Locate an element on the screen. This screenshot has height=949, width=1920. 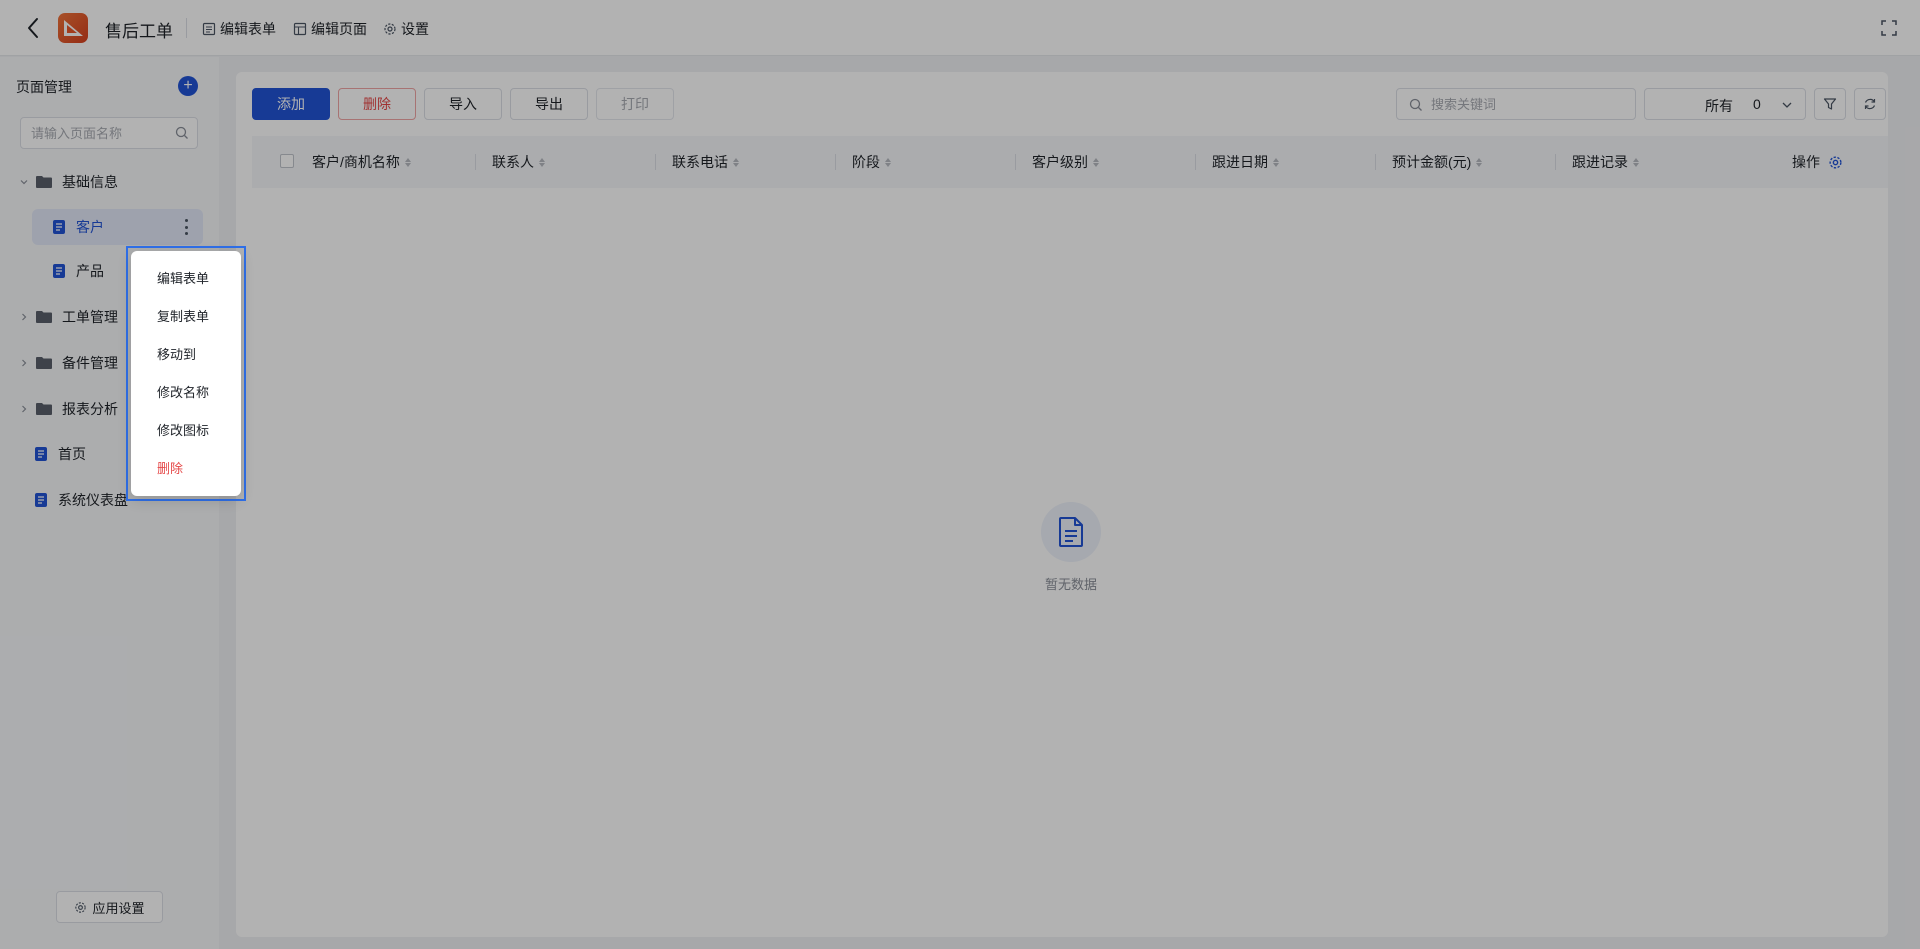
column-header-phone: 联系电话 is located at coordinates (705, 162).